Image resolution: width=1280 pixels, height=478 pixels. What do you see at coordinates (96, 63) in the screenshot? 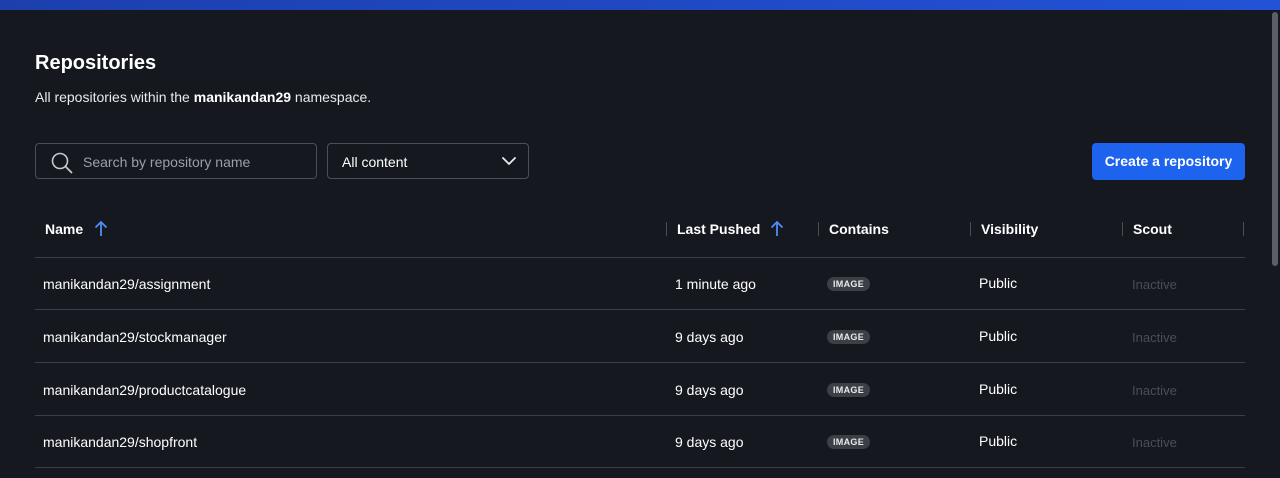
I see `page-title: Repositories` at bounding box center [96, 63].